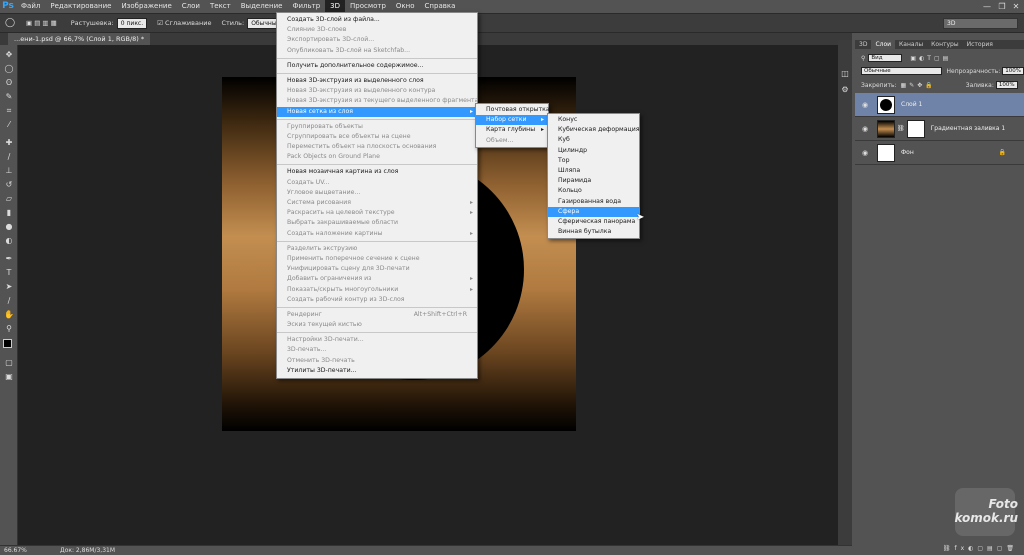 Image resolution: width=1024 pixels, height=555 pixels. Describe the element at coordinates (377, 259) in the screenshot. I see `menu-item: Применить поперечное сечение к сцене` at that location.